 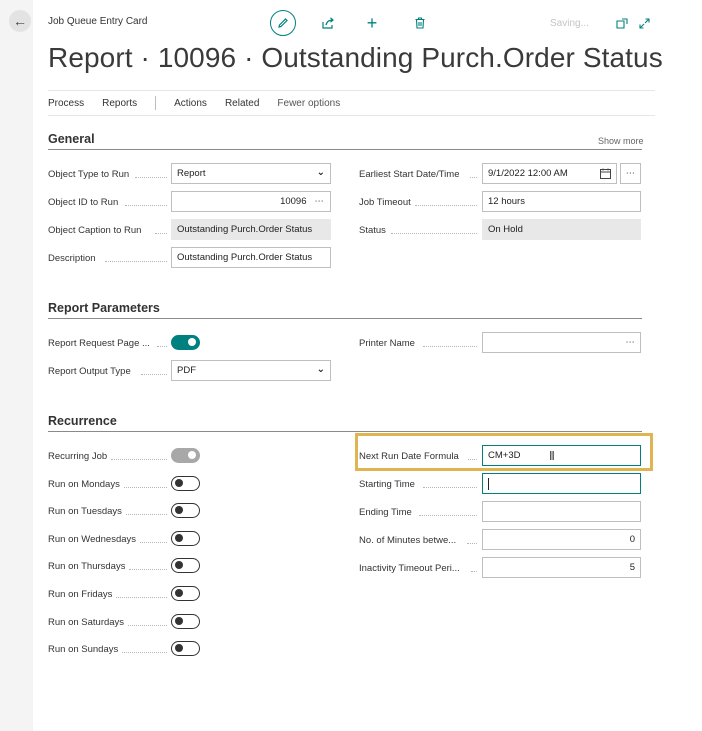 I want to click on share-icon, so click(x=328, y=23).